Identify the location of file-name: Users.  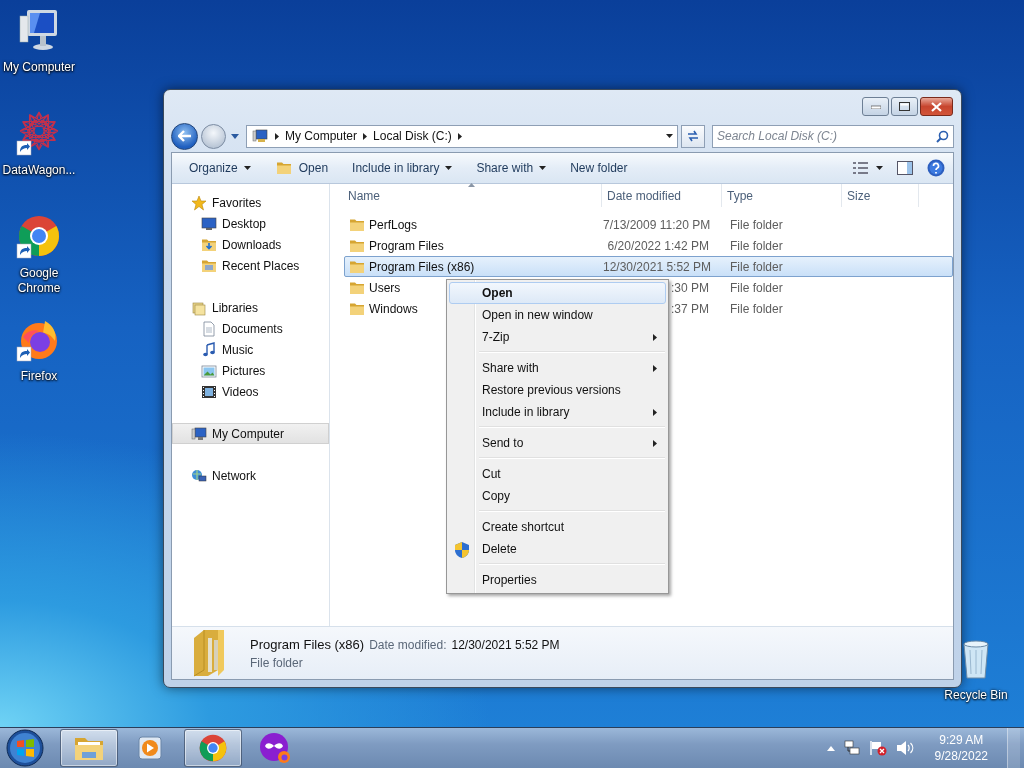
(385, 287).